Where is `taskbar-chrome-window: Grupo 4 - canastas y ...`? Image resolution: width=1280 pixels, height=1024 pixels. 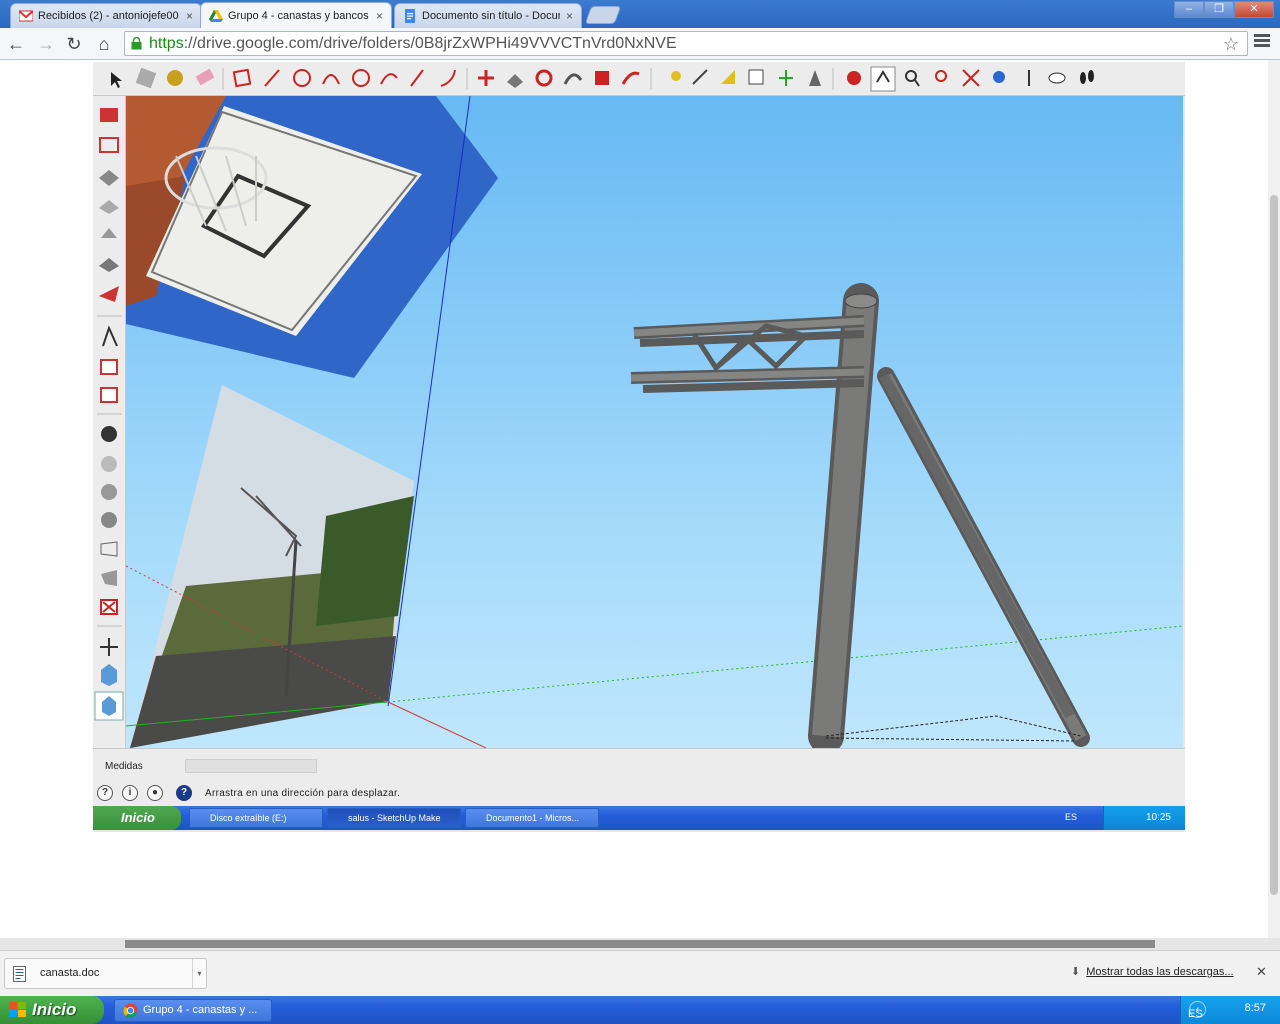 taskbar-chrome-window: Grupo 4 - canastas y ... is located at coordinates (193, 1010).